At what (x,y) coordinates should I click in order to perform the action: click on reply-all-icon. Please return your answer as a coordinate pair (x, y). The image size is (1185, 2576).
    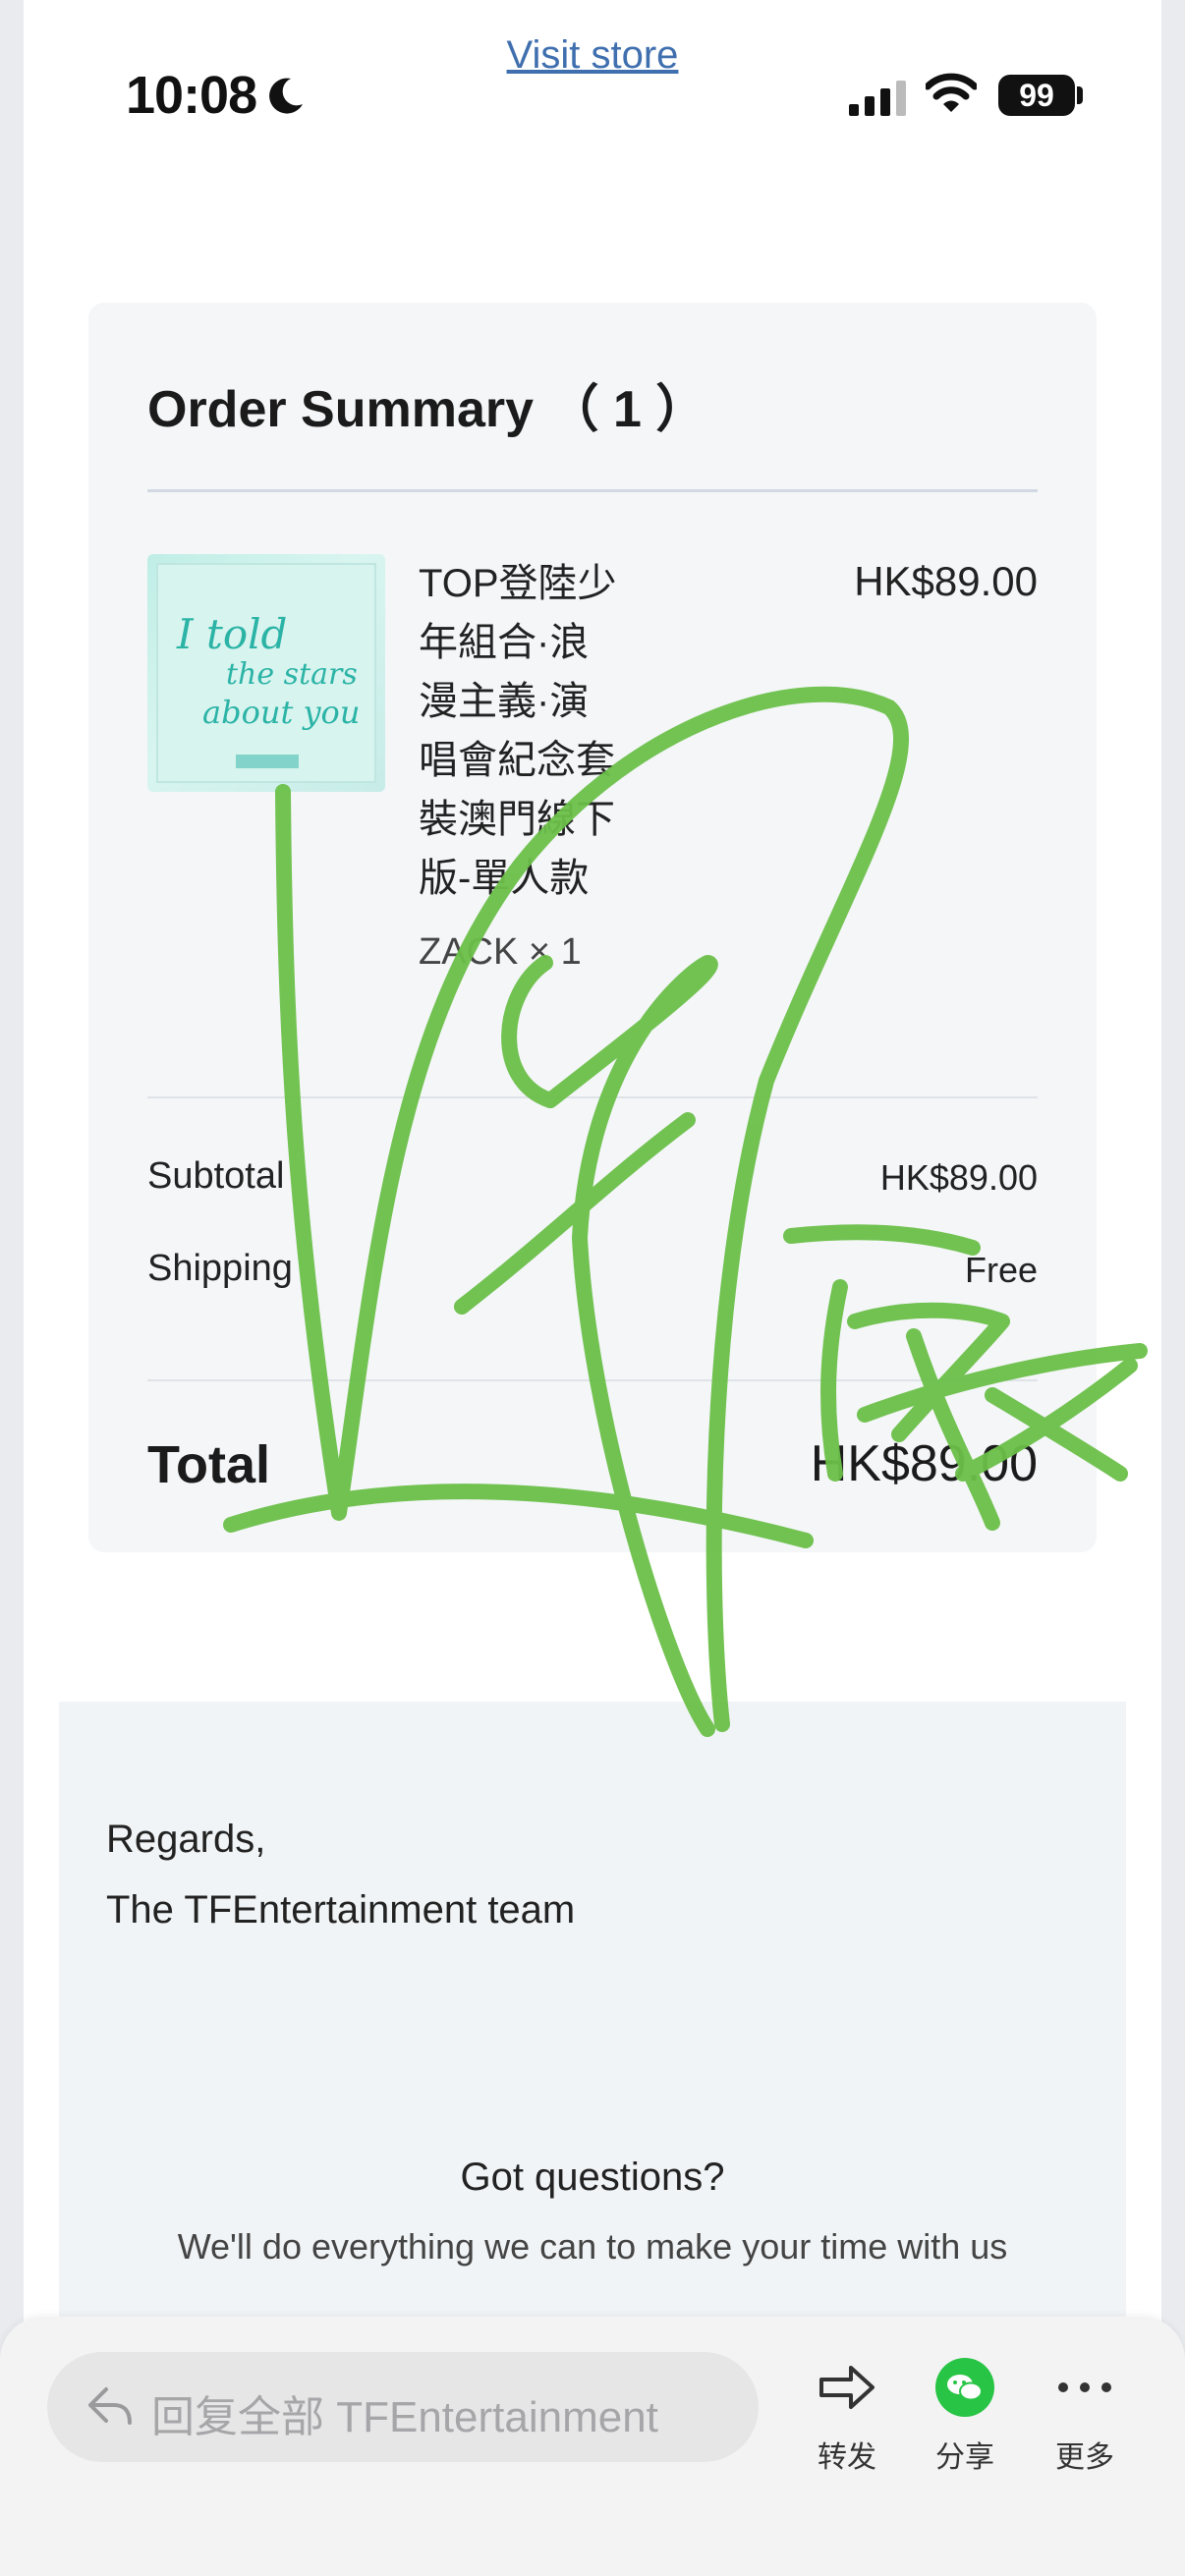
    Looking at the image, I should click on (110, 2406).